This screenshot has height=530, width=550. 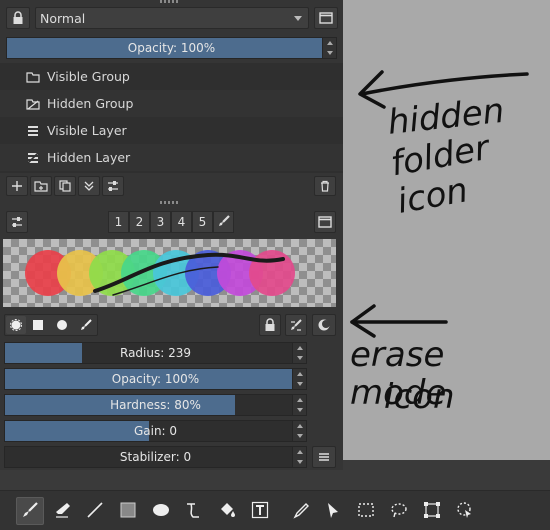 What do you see at coordinates (155, 431) in the screenshot?
I see `gain-slider: Gain: 0` at bounding box center [155, 431].